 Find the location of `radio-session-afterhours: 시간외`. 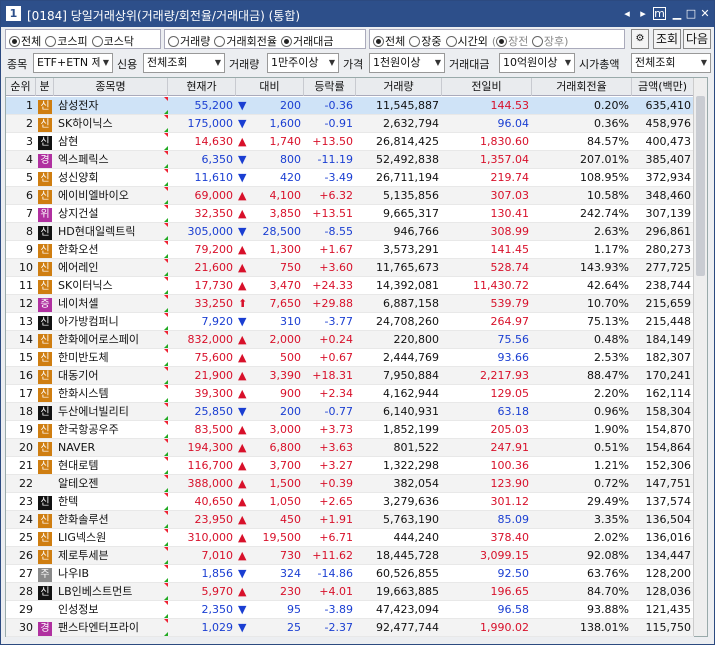

radio-session-afterhours: 시간외 is located at coordinates (466, 41).